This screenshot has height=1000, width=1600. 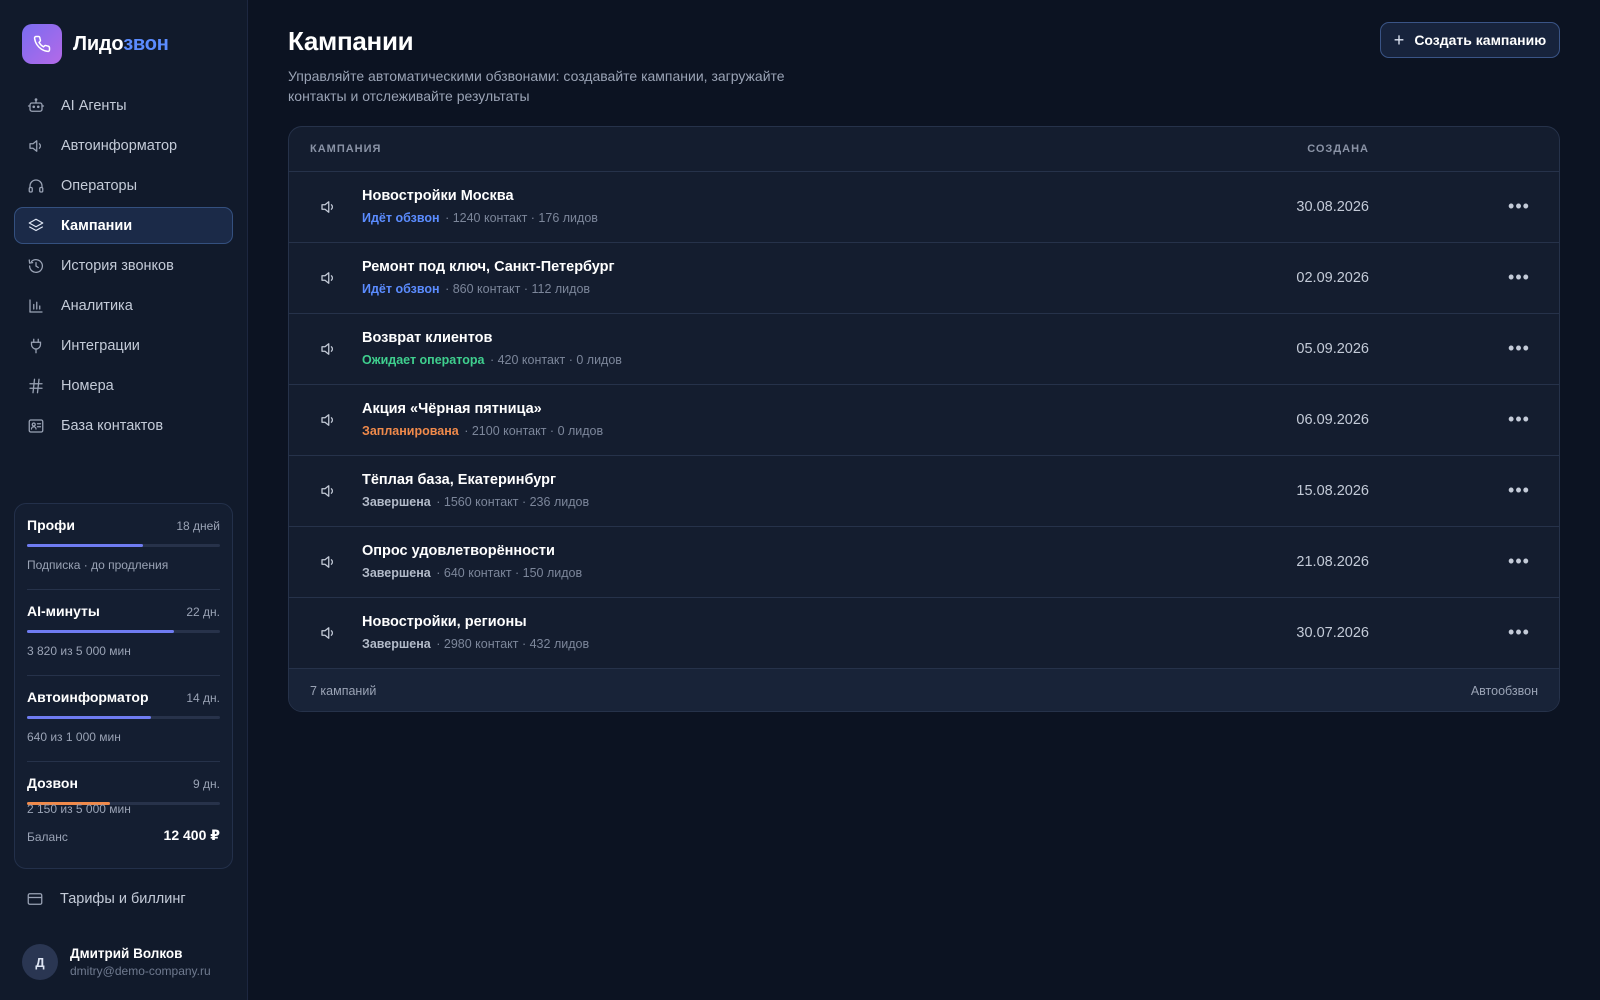 What do you see at coordinates (126, 953) in the screenshot?
I see `user-name: Дмитрий Волков` at bounding box center [126, 953].